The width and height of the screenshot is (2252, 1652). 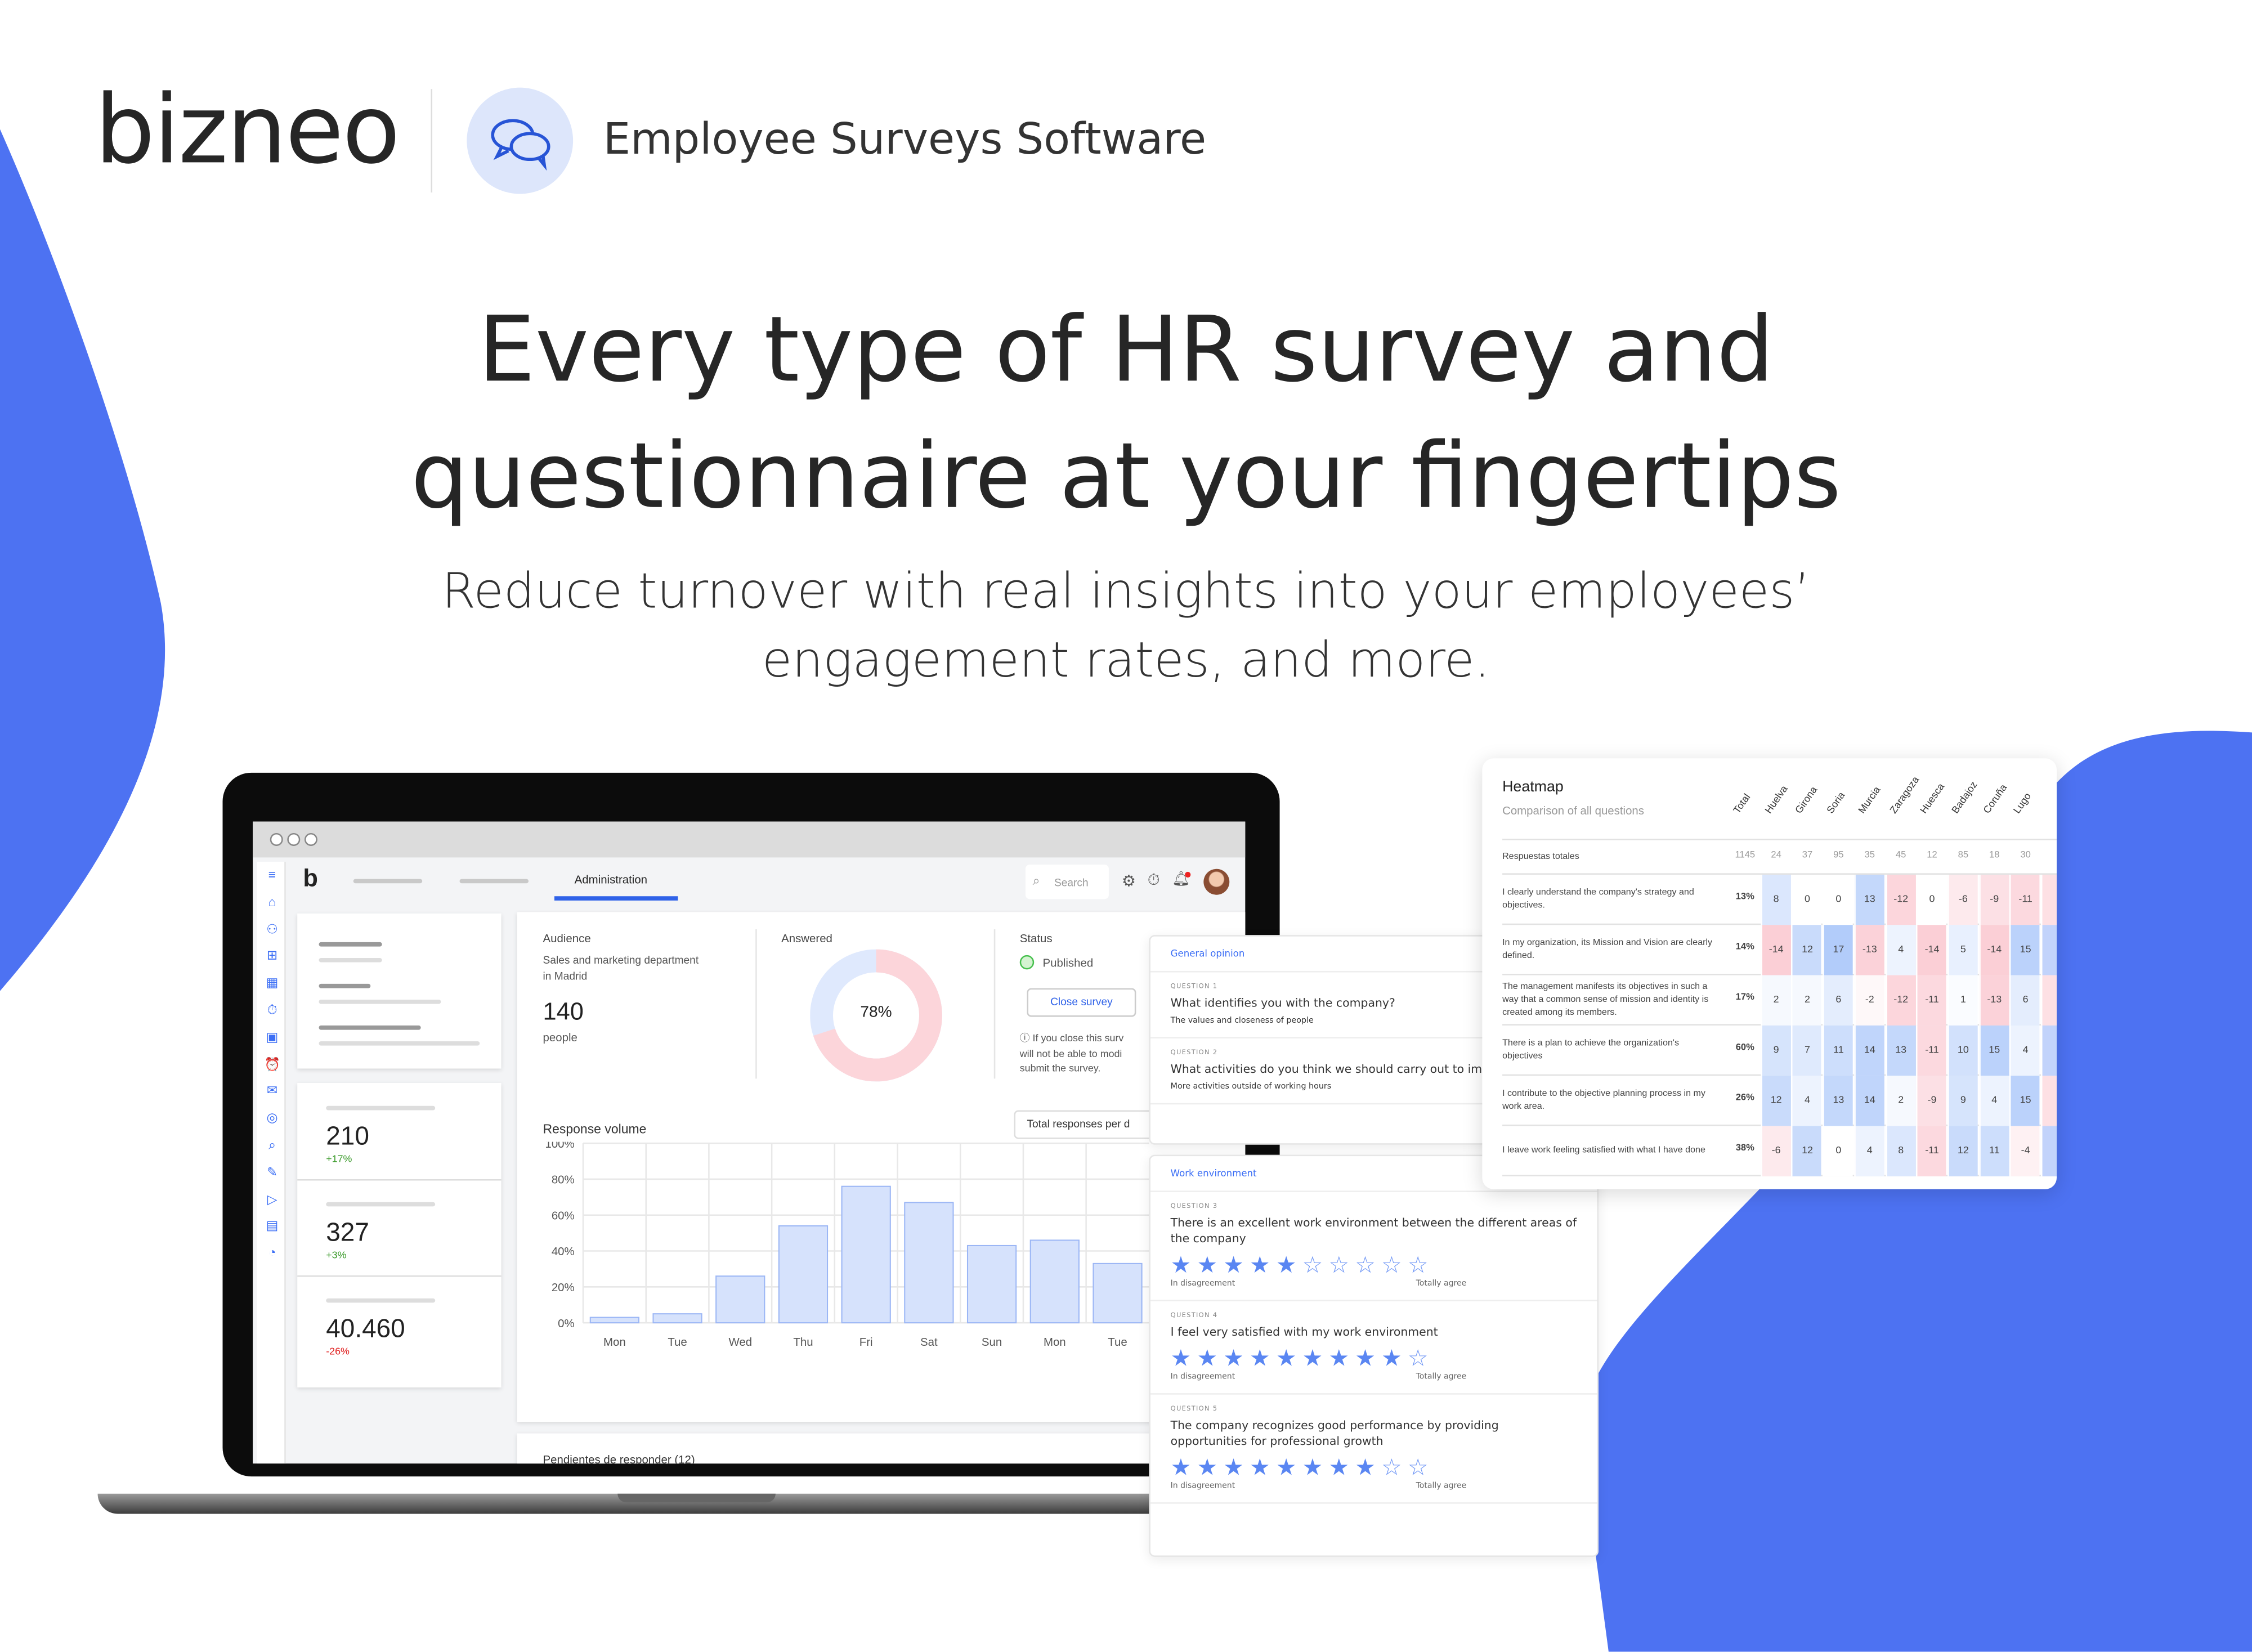 I want to click on laptop-notch, so click(x=696, y=1498).